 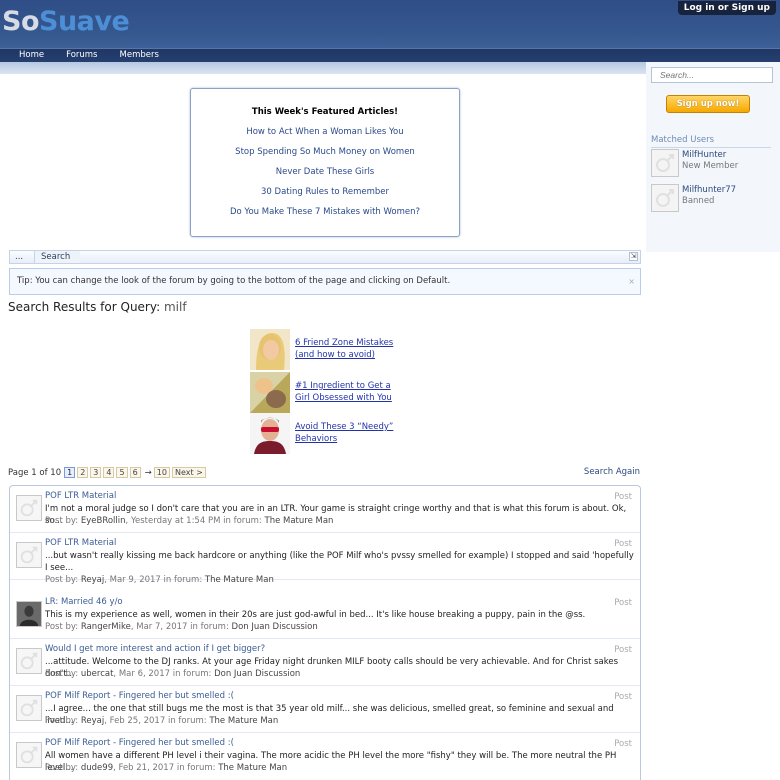 What do you see at coordinates (631, 281) in the screenshot?
I see `close-icon: ×` at bounding box center [631, 281].